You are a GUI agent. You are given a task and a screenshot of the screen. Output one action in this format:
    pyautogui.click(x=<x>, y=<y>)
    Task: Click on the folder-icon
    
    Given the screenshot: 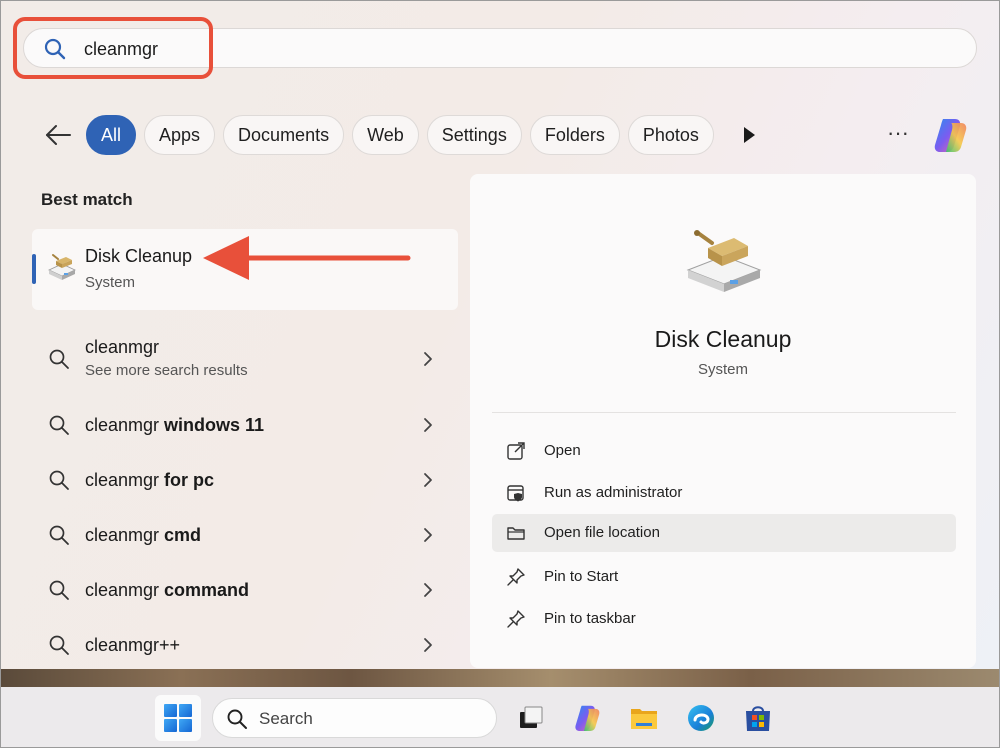 What is the action you would take?
    pyautogui.click(x=516, y=533)
    